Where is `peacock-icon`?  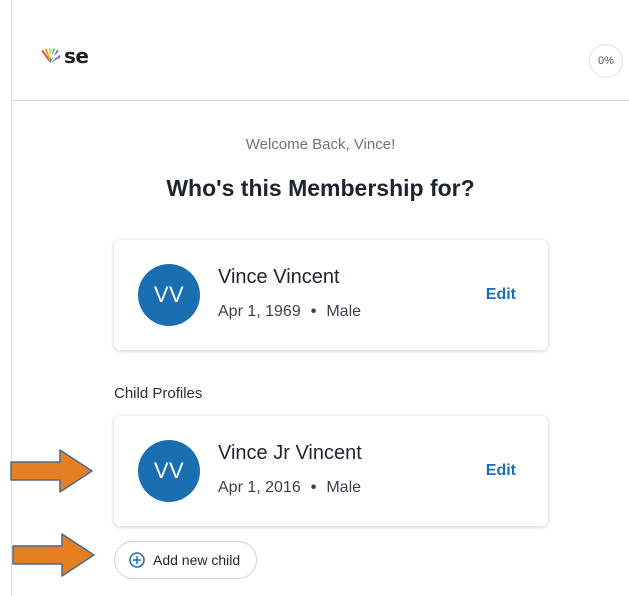 peacock-icon is located at coordinates (51, 55).